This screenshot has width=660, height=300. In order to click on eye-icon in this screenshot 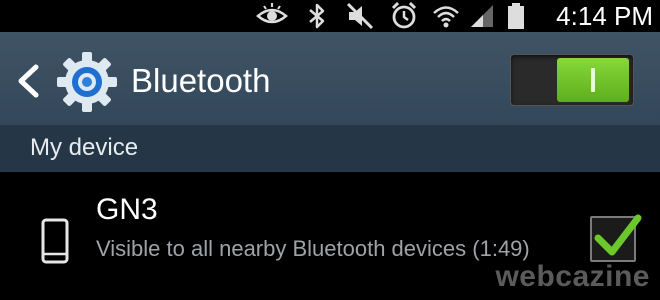, I will do `click(272, 16)`.